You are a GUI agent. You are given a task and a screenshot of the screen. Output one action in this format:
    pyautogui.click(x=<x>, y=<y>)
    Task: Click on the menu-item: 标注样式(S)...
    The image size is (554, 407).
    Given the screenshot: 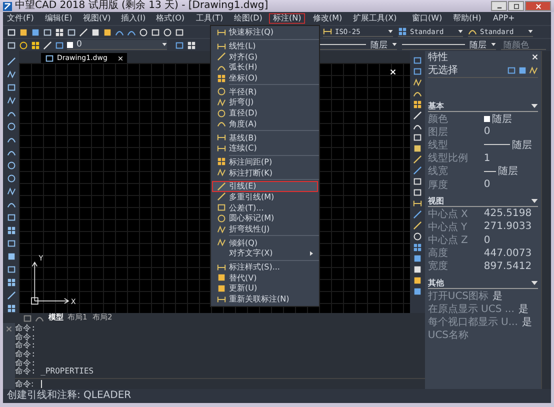 What is the action you would take?
    pyautogui.click(x=265, y=267)
    